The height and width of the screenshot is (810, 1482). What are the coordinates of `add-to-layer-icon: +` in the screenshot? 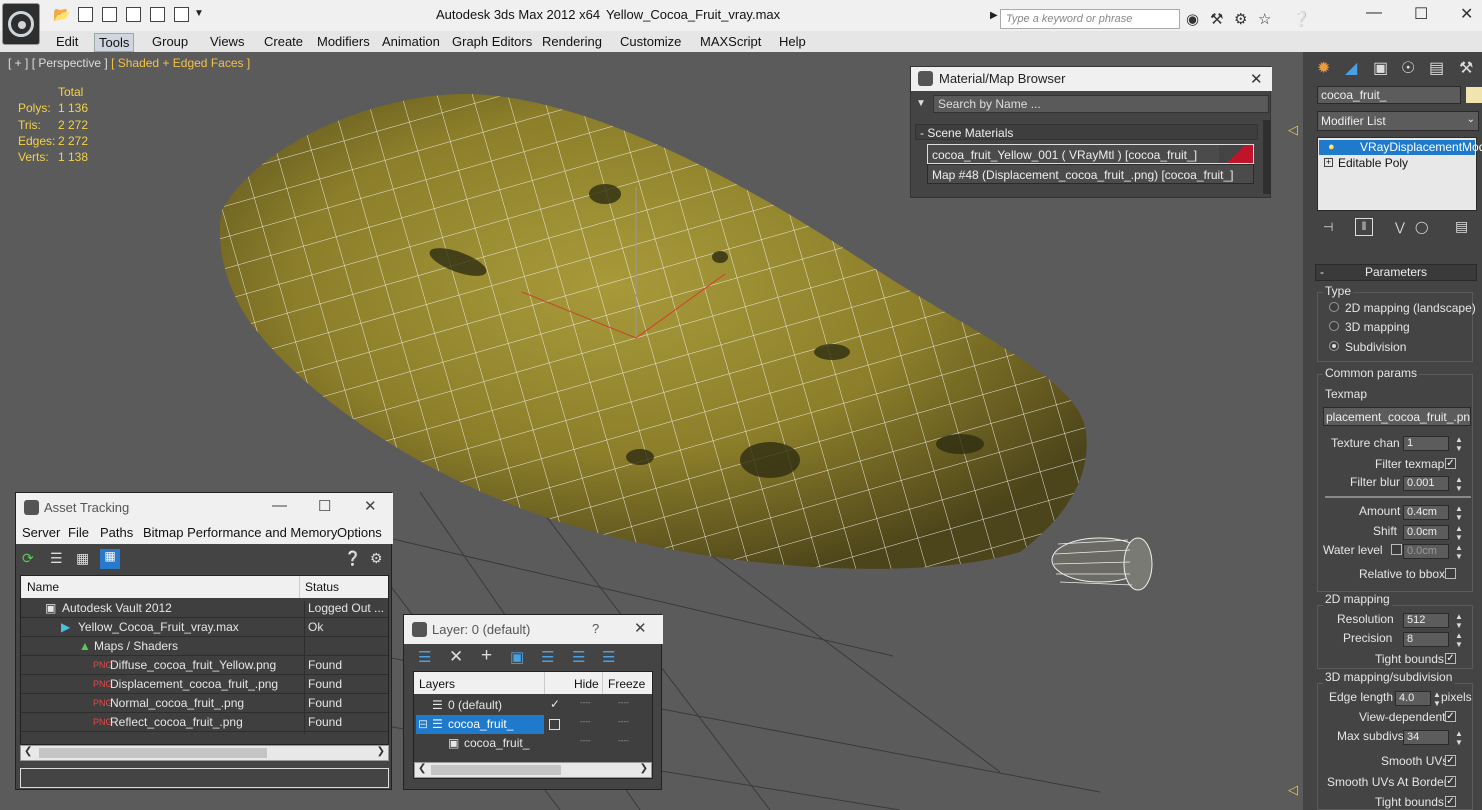 It's located at (486, 656).